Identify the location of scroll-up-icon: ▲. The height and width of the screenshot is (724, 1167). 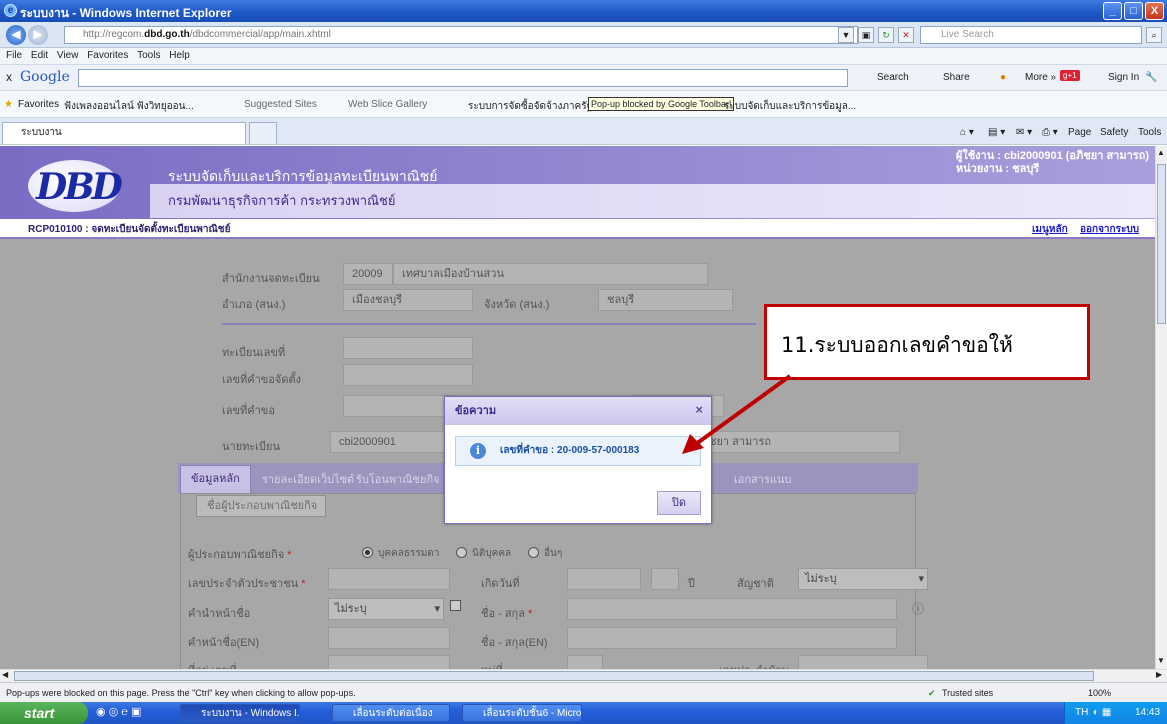
(1161, 152).